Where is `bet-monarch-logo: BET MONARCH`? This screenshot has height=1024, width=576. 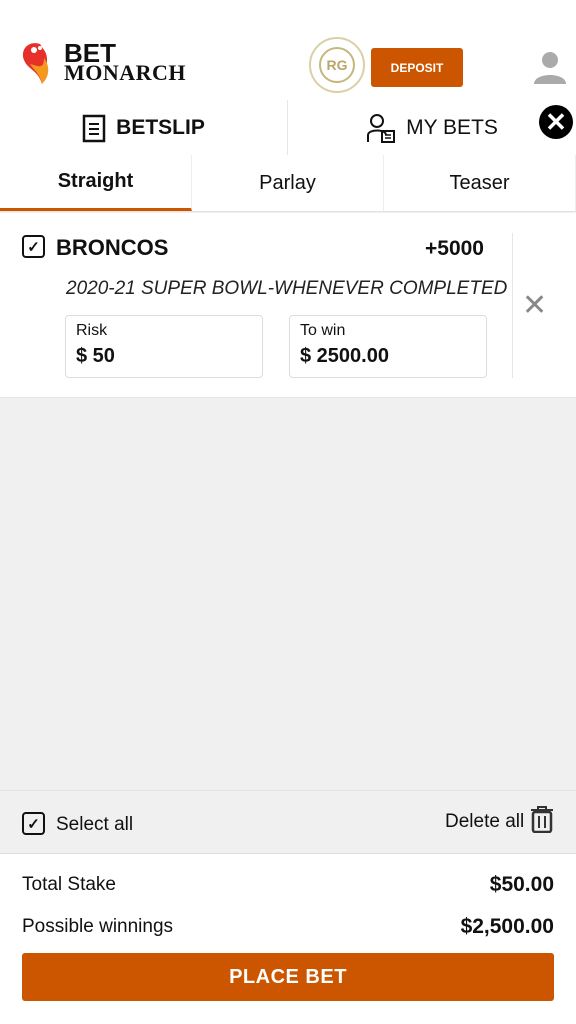 bet-monarch-logo: BET MONARCH is located at coordinates (103, 63).